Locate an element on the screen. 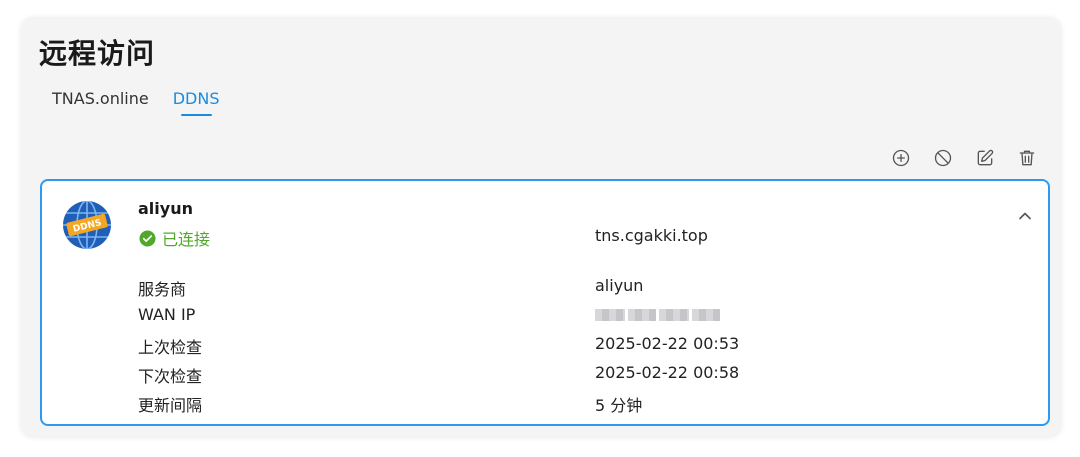  detail-value: aliyun is located at coordinates (619, 285).